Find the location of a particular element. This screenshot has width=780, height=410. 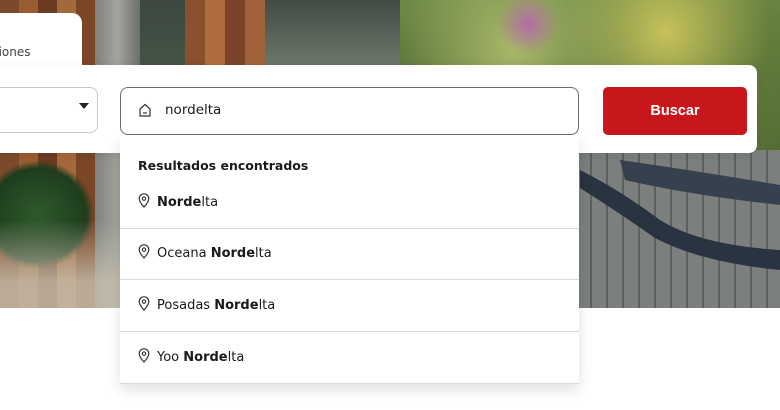

search-button: Buscar is located at coordinates (675, 111).